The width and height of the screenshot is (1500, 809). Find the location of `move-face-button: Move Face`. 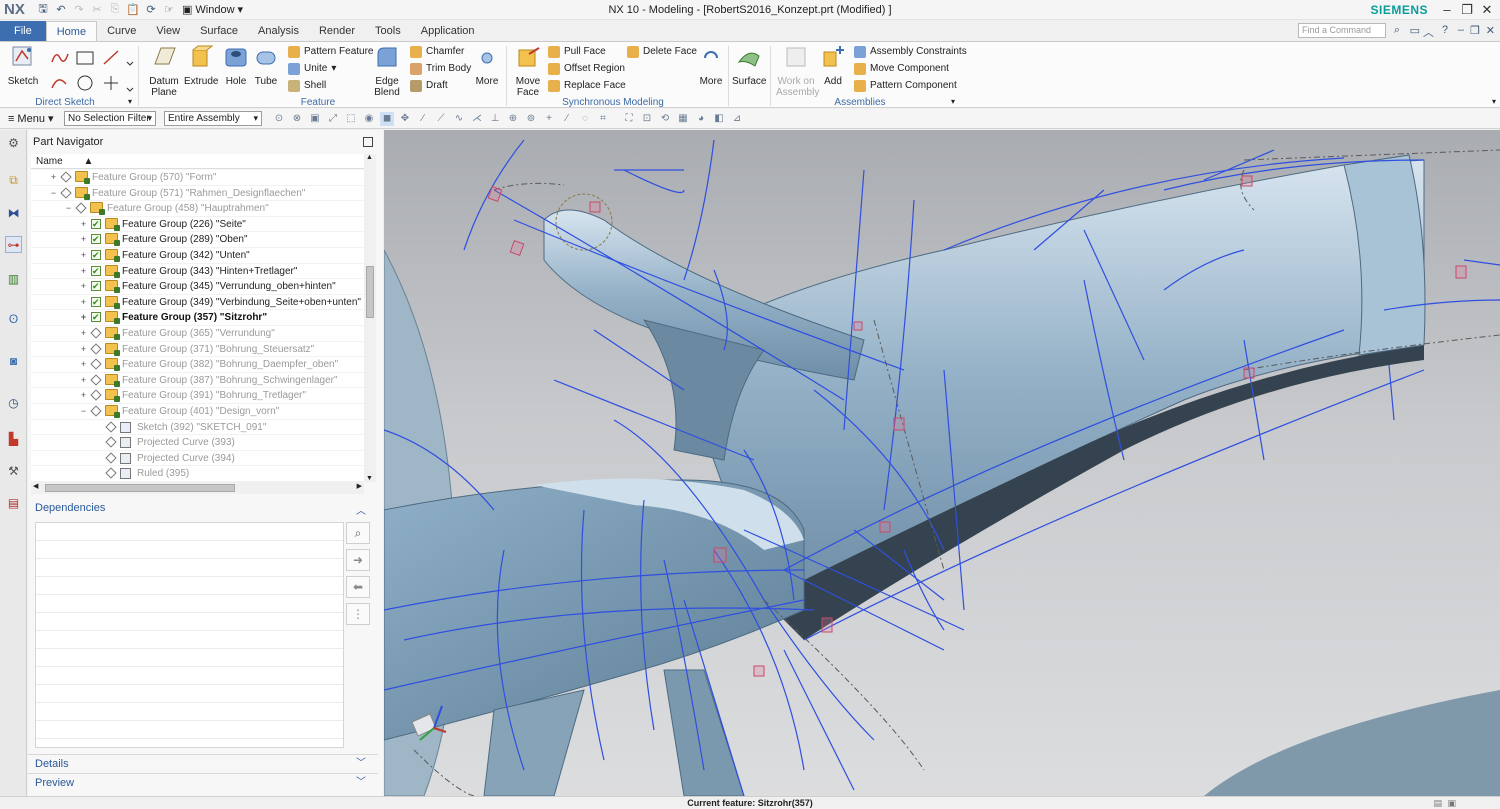

move-face-button: Move Face is located at coordinates (528, 71).